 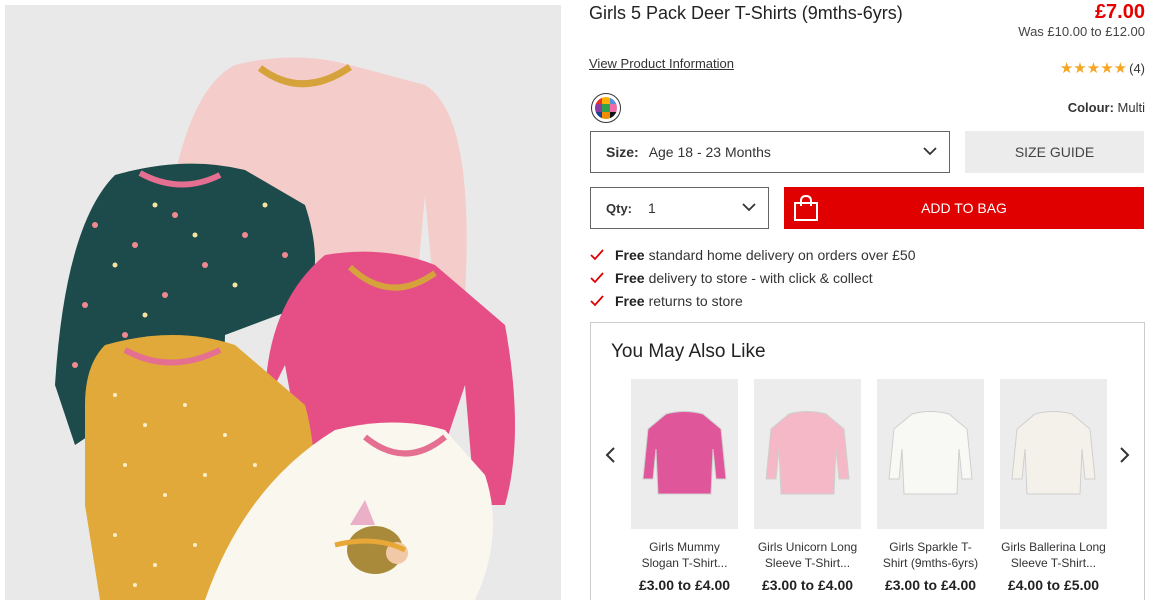 I want to click on size-select: Size: Age 18 - 23 Months, so click(x=770, y=152).